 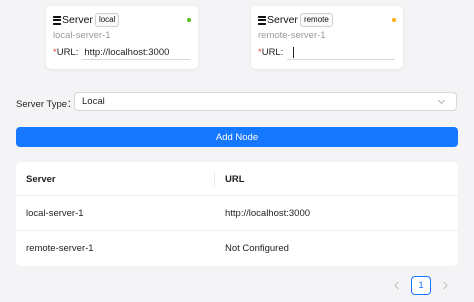 I want to click on url-input-remote, so click(x=341, y=52).